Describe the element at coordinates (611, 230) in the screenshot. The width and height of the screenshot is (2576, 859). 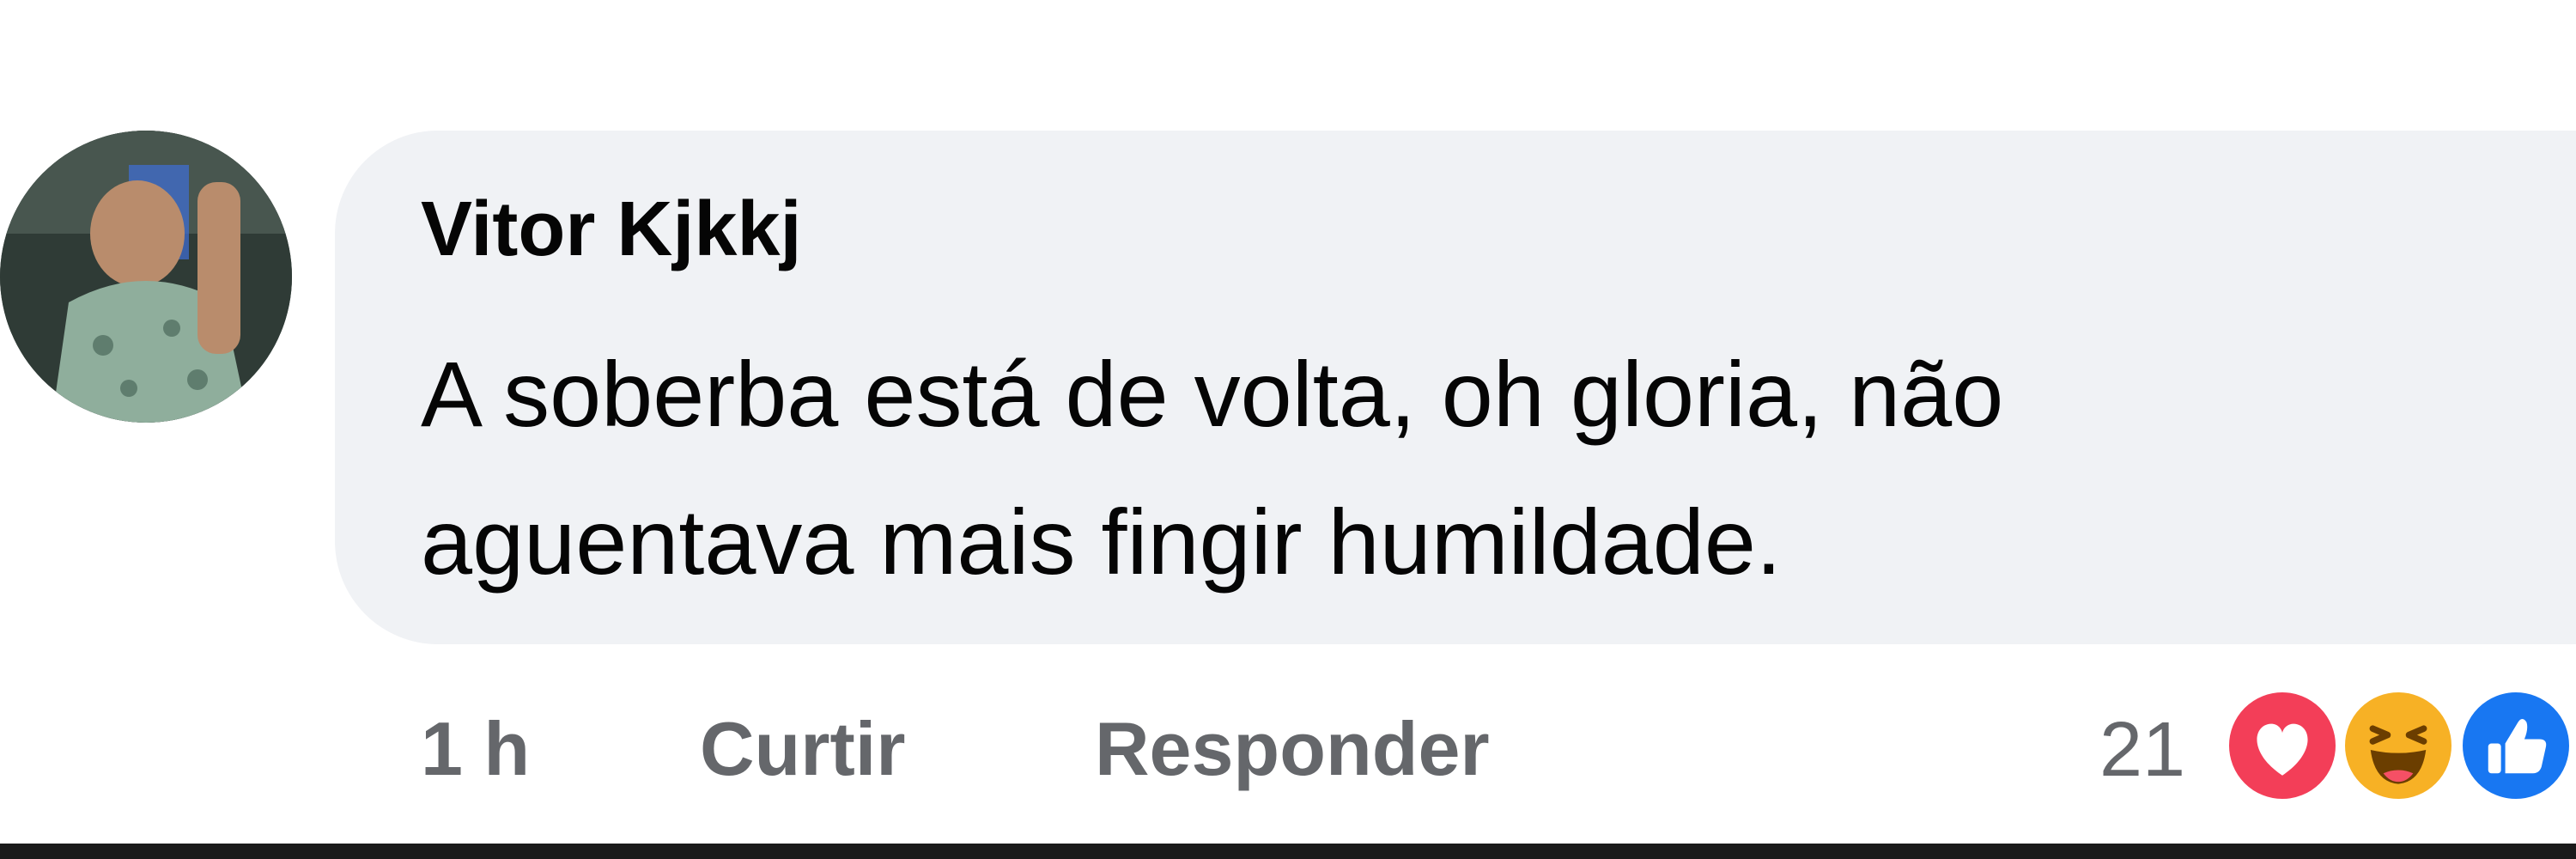
I see `comment-author: Vitor Kjkkj` at that location.